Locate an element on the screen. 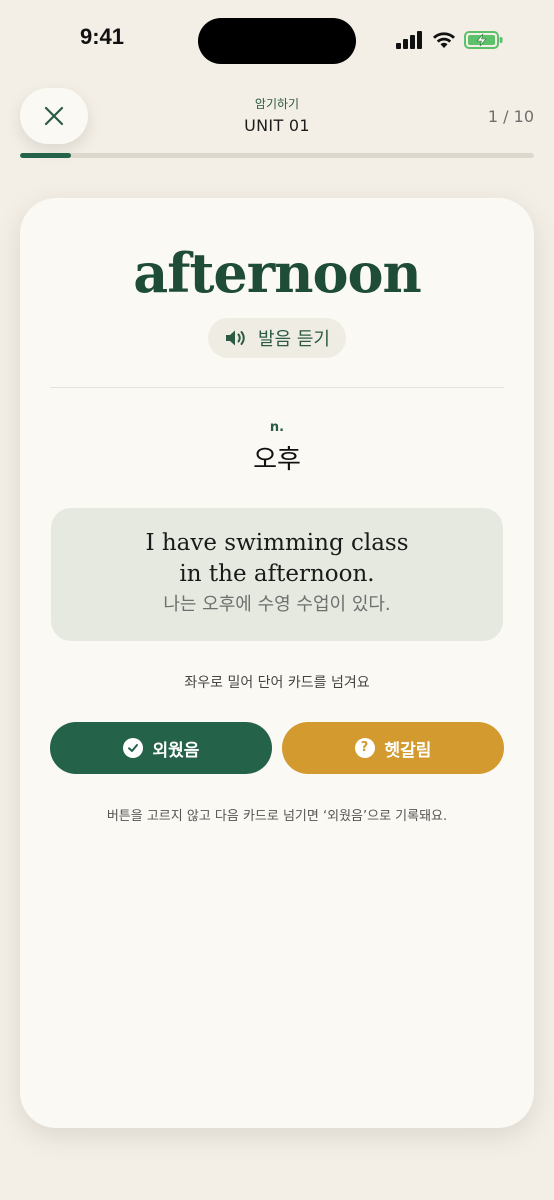 The width and height of the screenshot is (554, 1200). status-time: 9:41 is located at coordinates (102, 36).